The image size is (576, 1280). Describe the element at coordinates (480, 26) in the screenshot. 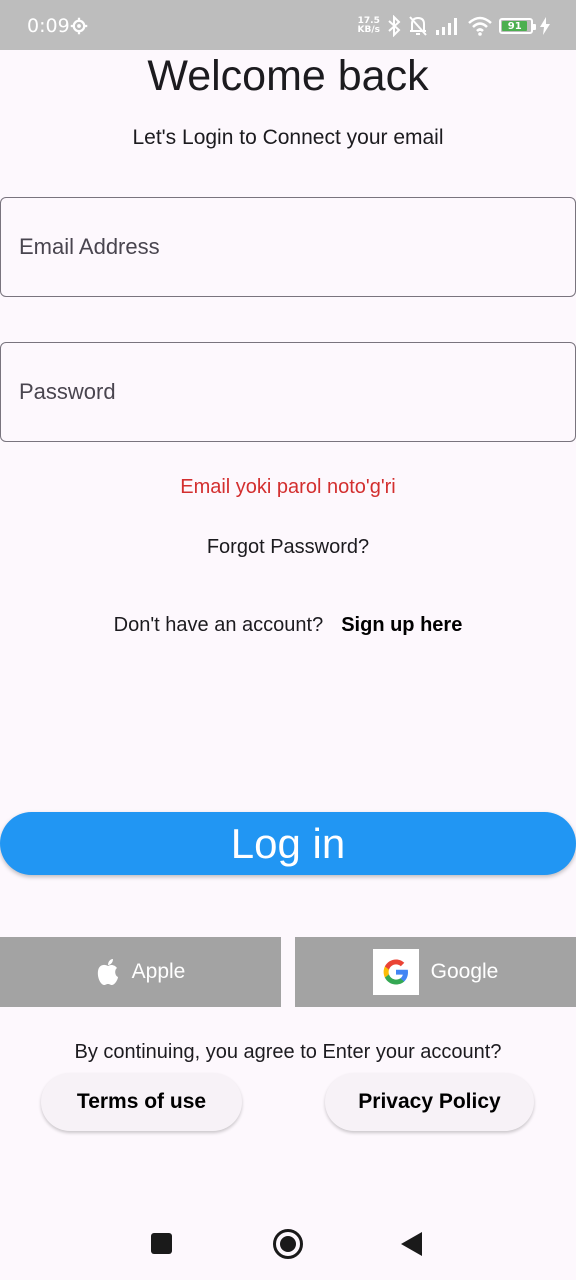

I see `wifi-icon` at that location.